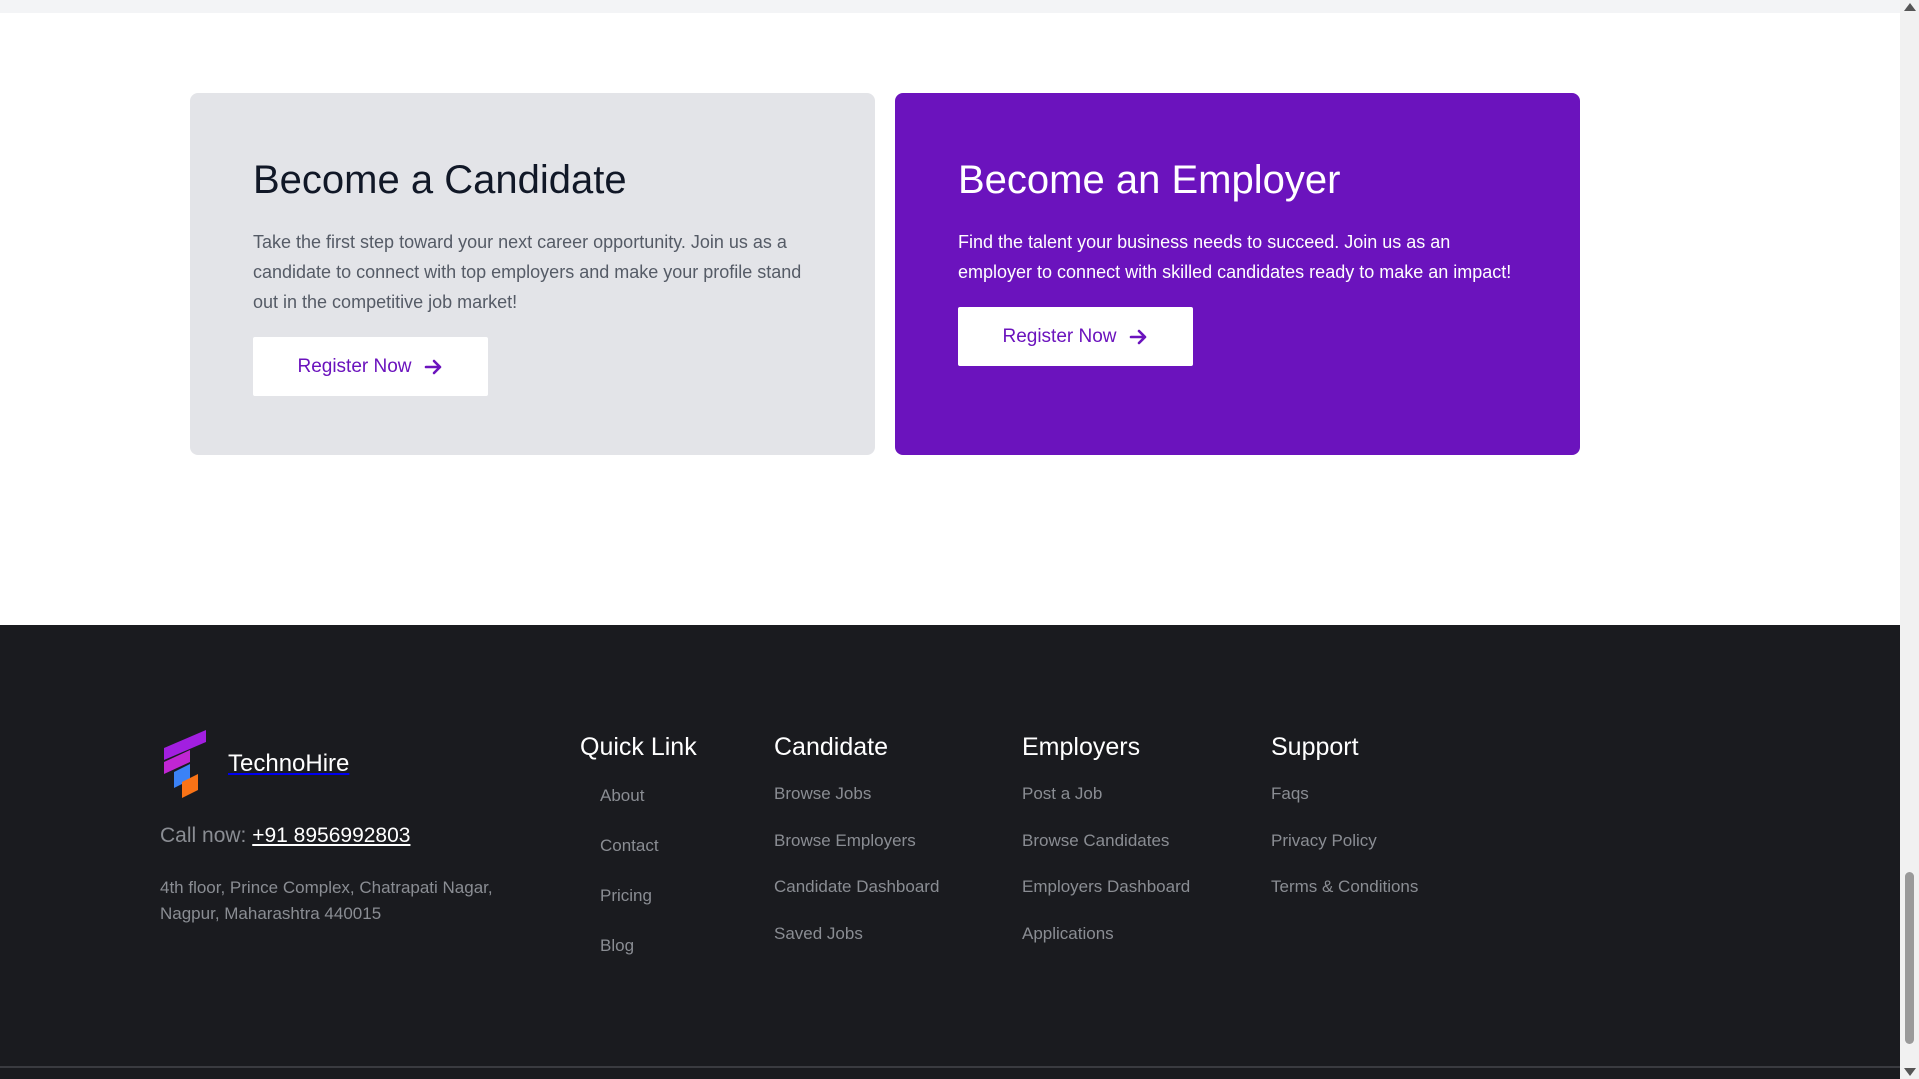  What do you see at coordinates (856, 886) in the screenshot?
I see `footer-link-candidate-dashboard: Candidate Dashboard` at bounding box center [856, 886].